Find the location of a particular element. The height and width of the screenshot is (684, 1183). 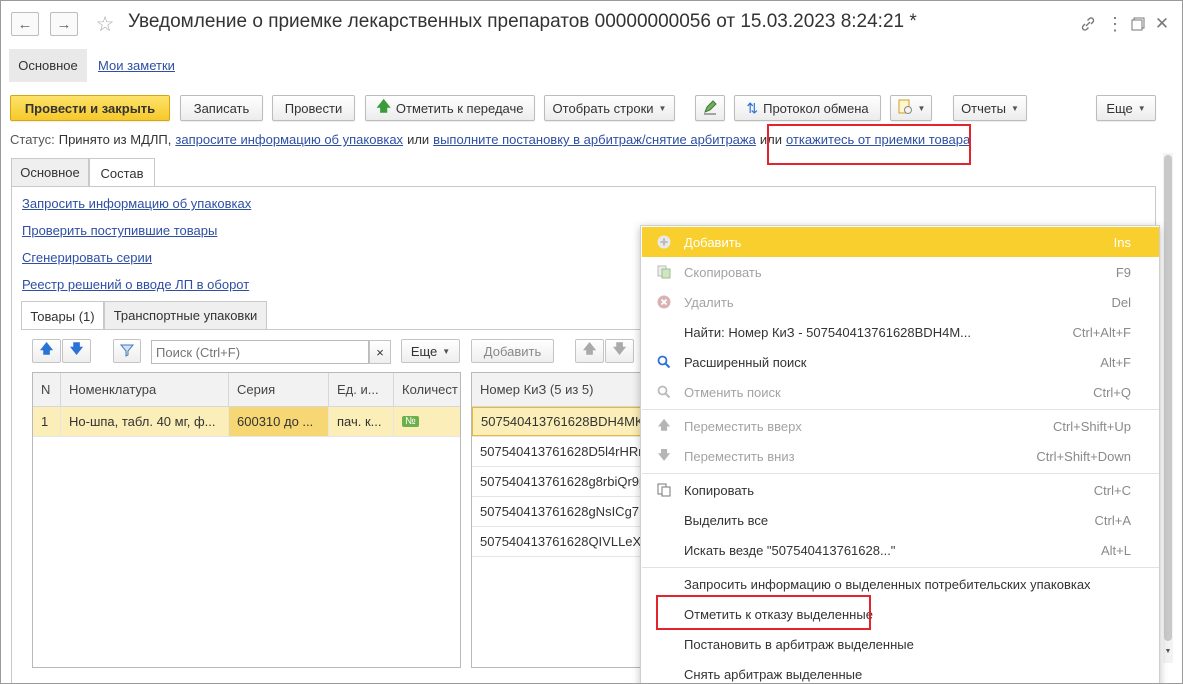

print-menu-button: ▼ is located at coordinates (911, 108).